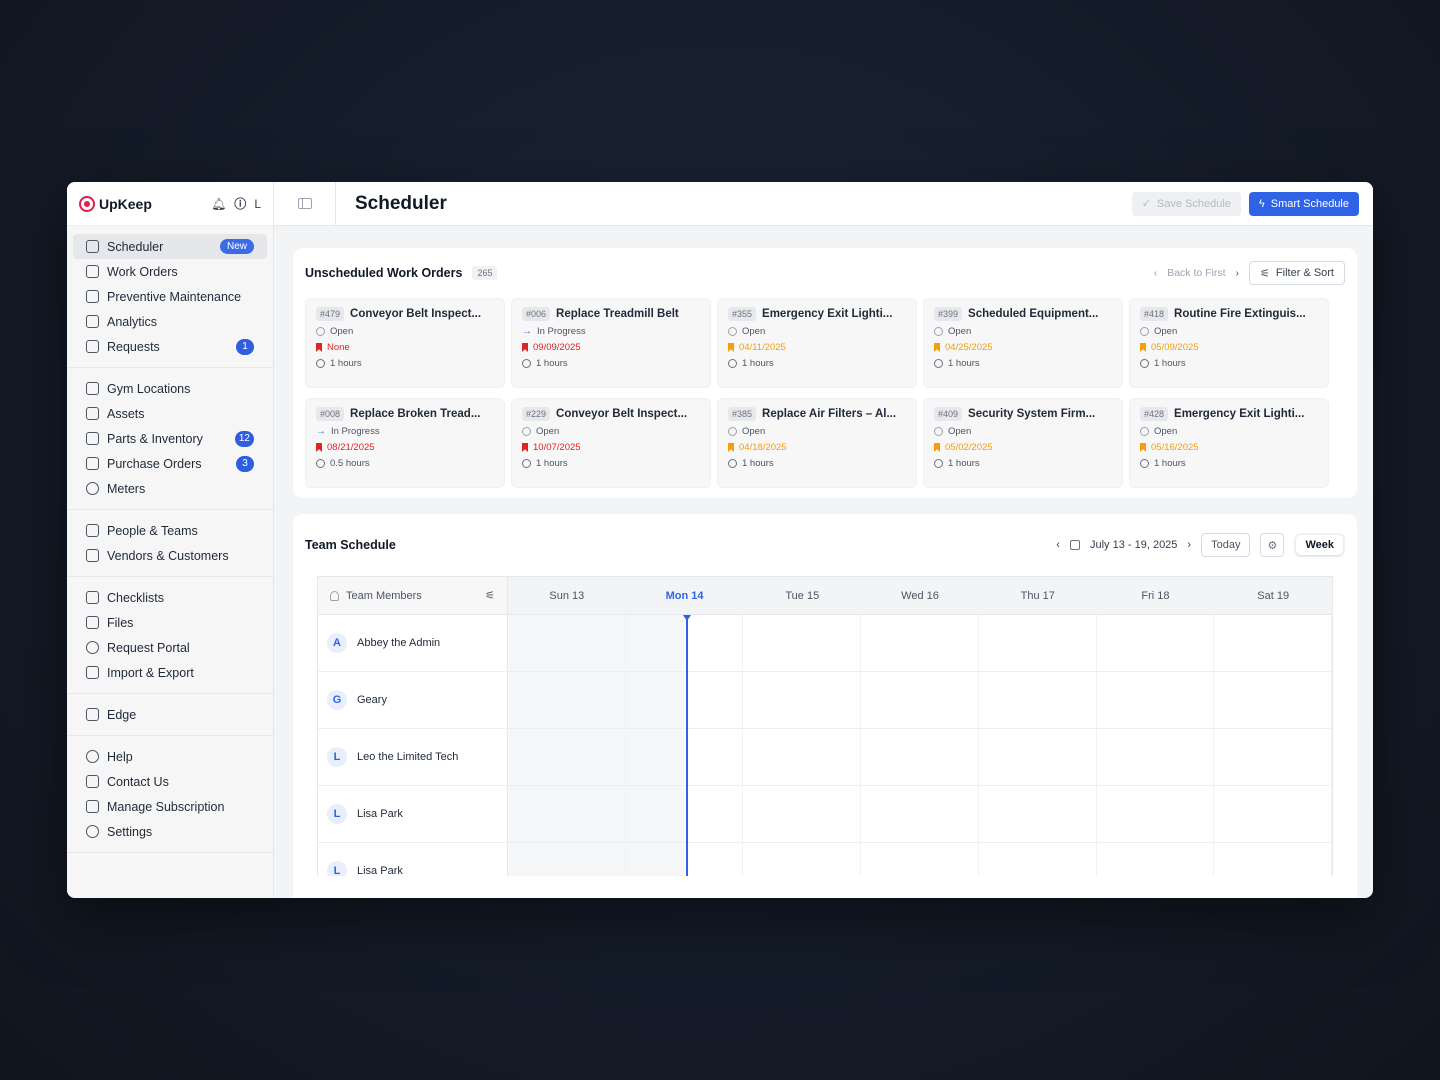  What do you see at coordinates (170, 296) in the screenshot?
I see `sidebar-item-preventive-maintenance: Preventive Maintenance` at bounding box center [170, 296].